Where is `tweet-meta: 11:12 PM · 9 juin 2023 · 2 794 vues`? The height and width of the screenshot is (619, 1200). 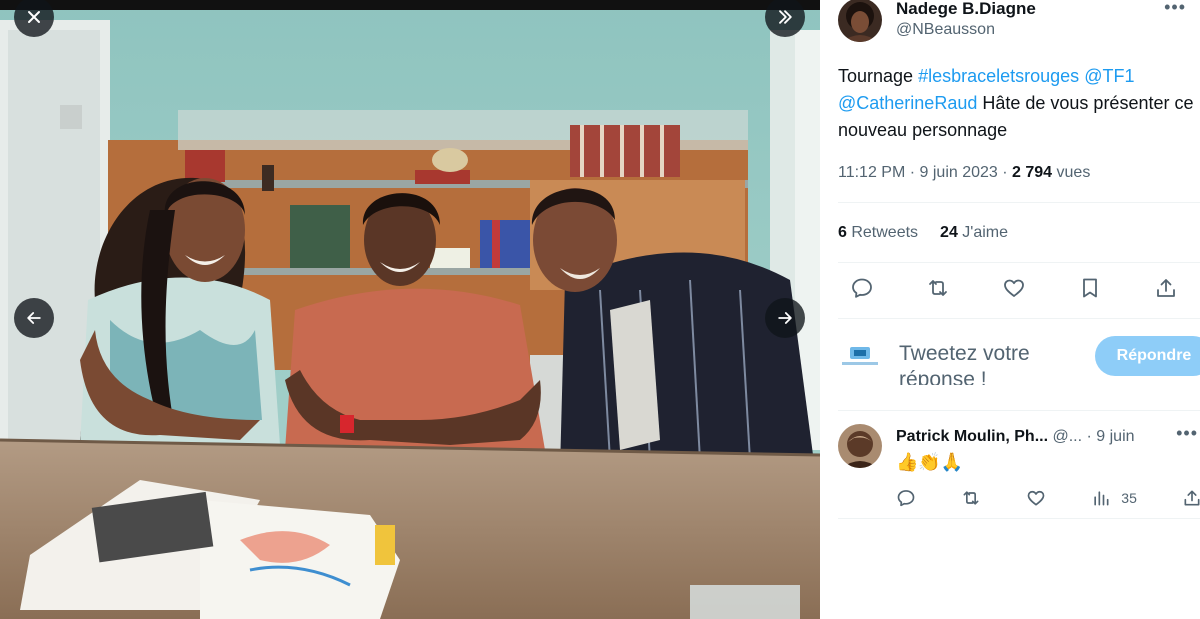
tweet-meta: 11:12 PM · 9 juin 2023 · 2 794 vues is located at coordinates (964, 173).